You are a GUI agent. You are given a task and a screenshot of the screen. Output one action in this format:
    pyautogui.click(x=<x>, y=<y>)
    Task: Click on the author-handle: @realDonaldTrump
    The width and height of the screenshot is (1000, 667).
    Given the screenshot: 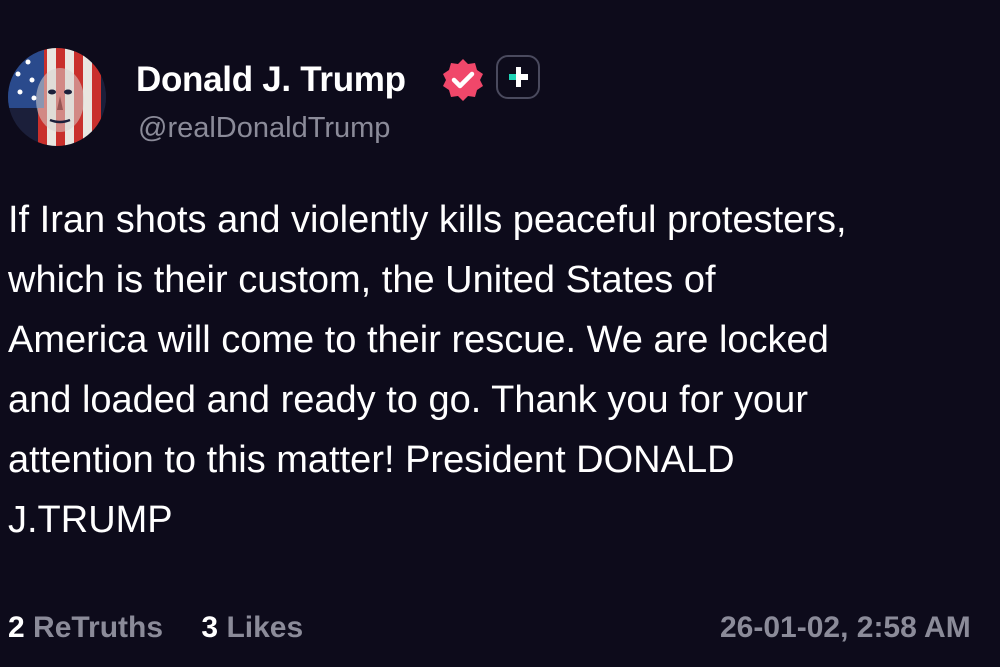 What is the action you would take?
    pyautogui.click(x=264, y=128)
    